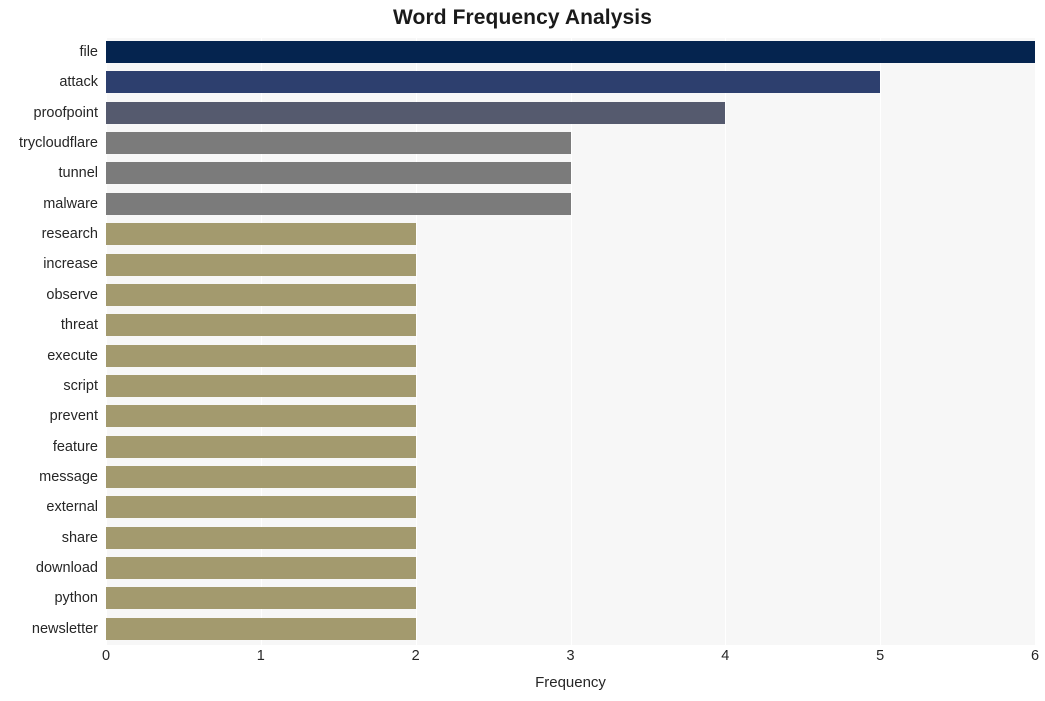  What do you see at coordinates (78, 173) in the screenshot?
I see `y-axis-tick-label: tunnel` at bounding box center [78, 173].